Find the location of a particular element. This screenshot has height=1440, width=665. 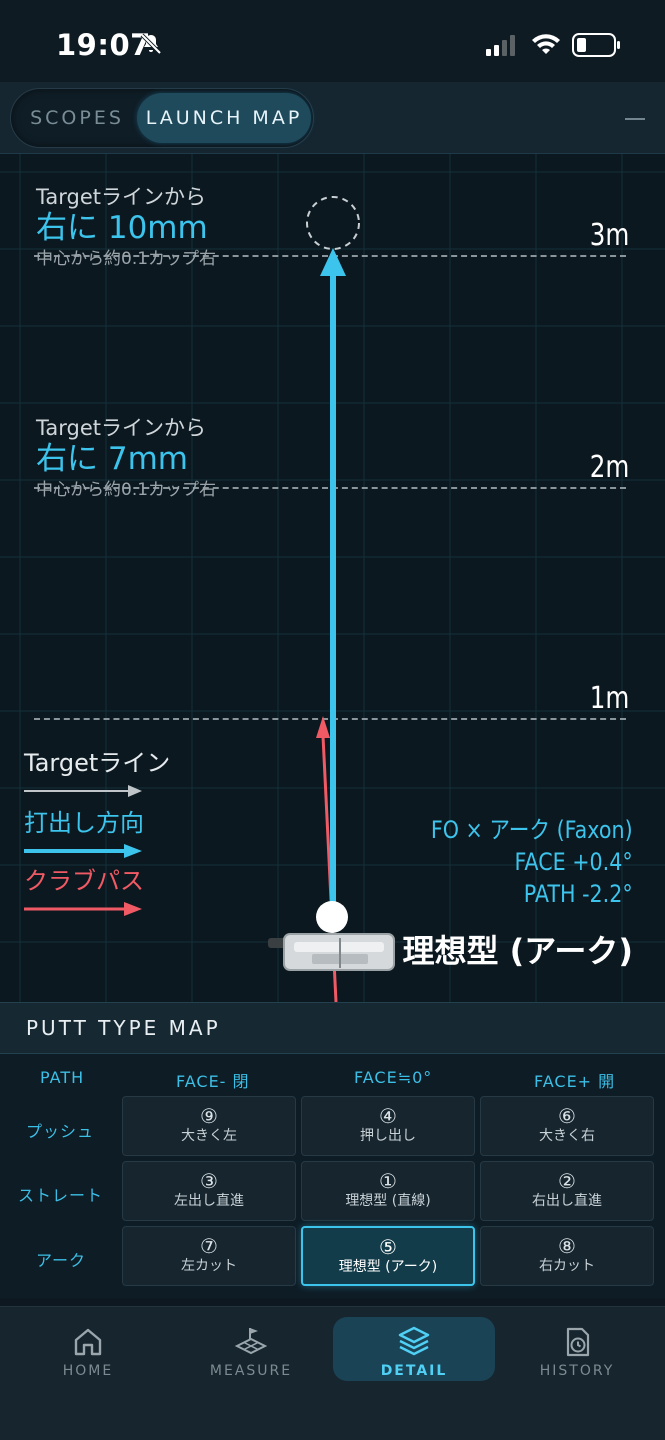

nav-history: HISTORY is located at coordinates (577, 1349).